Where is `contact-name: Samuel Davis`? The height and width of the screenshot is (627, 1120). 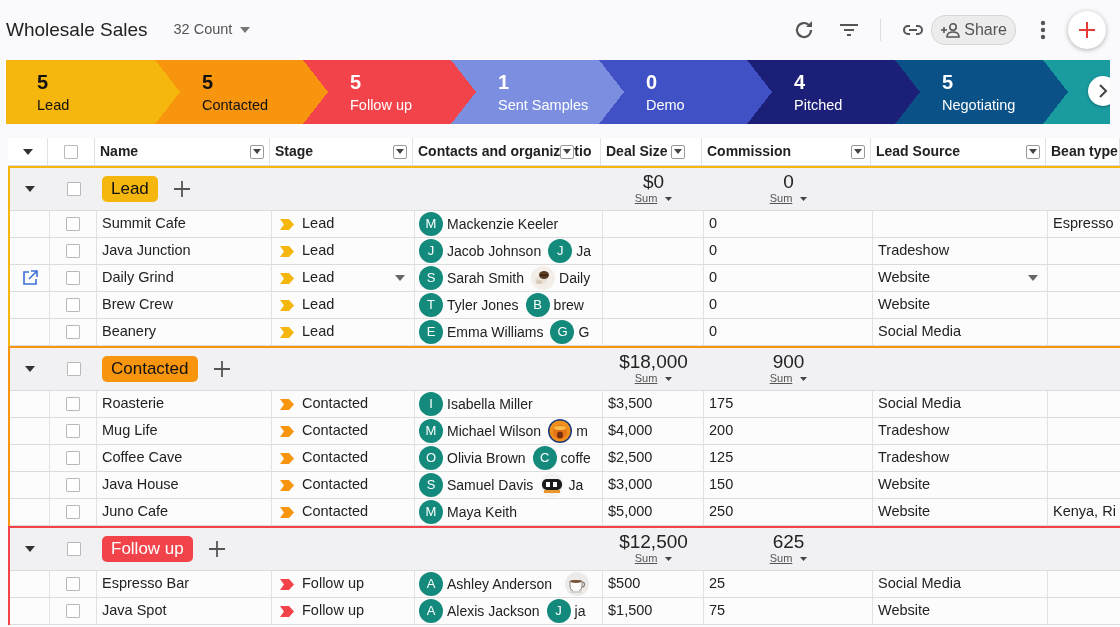
contact-name: Samuel Davis is located at coordinates (490, 485).